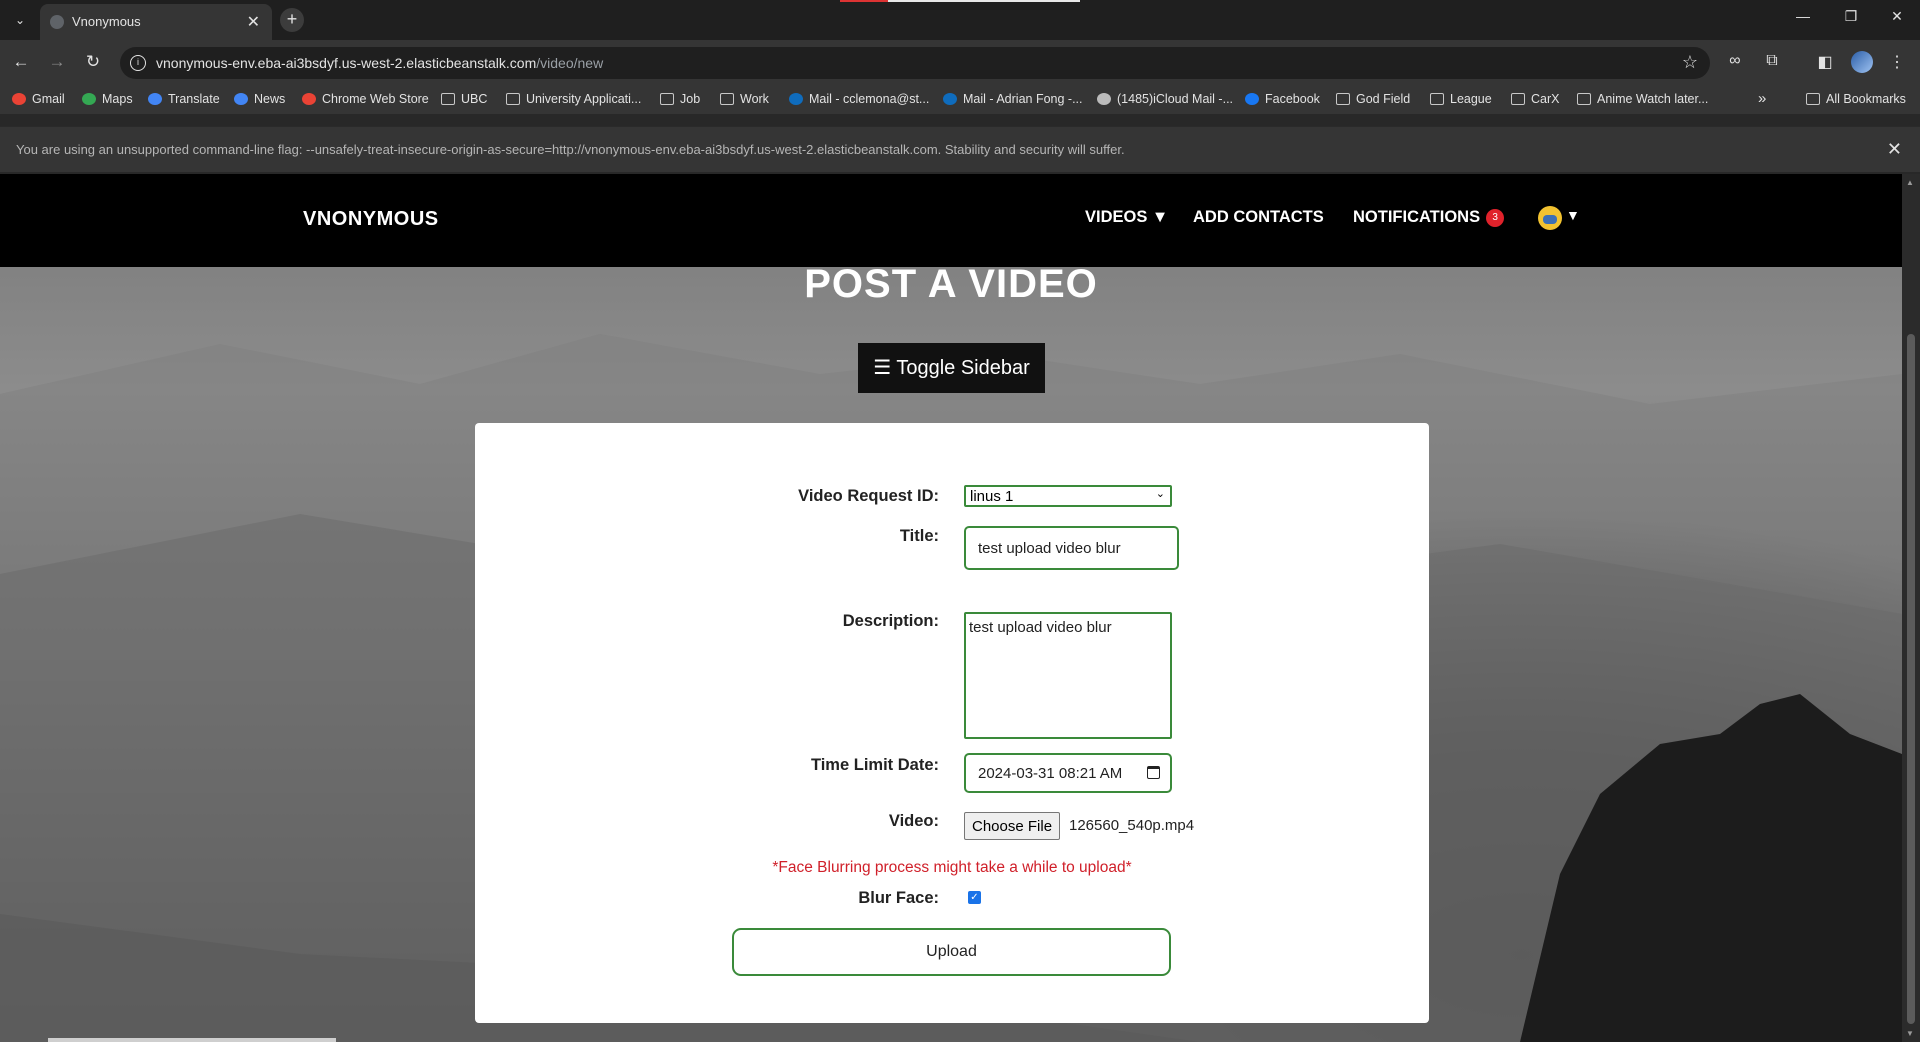 The height and width of the screenshot is (1042, 1920). I want to click on toggle-sidebar-button: ☰ Toggle Sidebar, so click(951, 368).